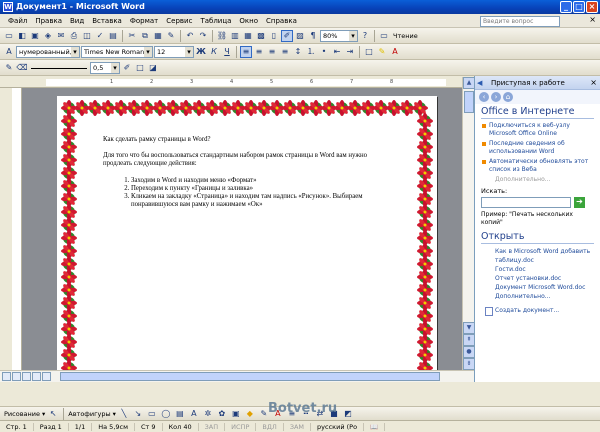 This screenshot has height=432, width=600. Describe the element at coordinates (46, 376) in the screenshot. I see `reading-view-icon` at that location.